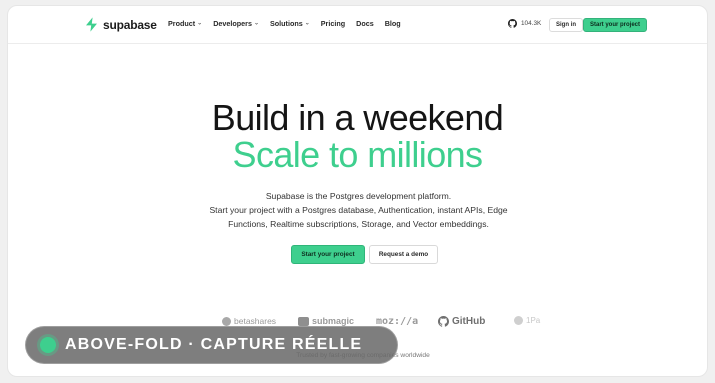 This screenshot has height=383, width=715. I want to click on logo-1password: 1Pa, so click(527, 320).